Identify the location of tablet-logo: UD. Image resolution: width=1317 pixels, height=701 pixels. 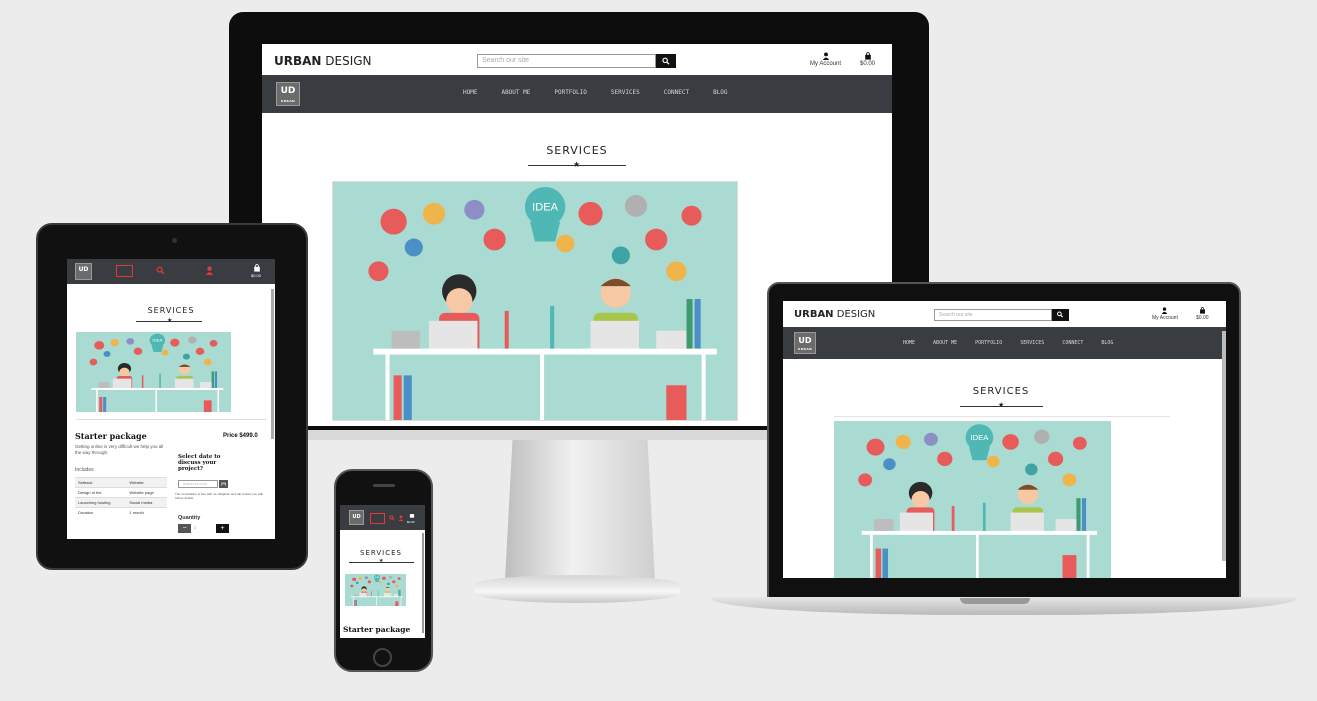
(83, 271).